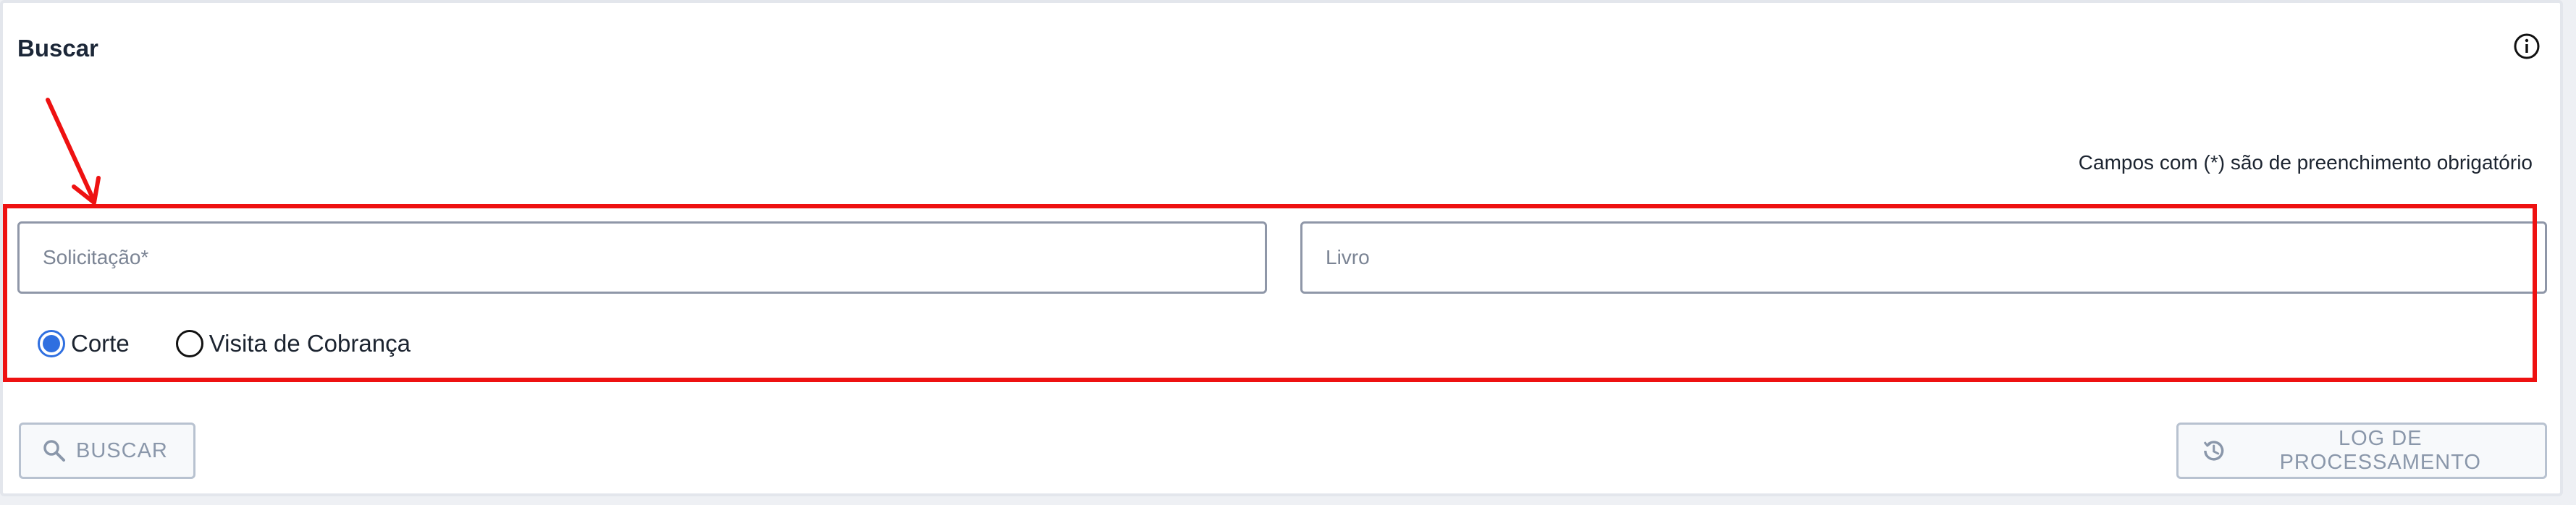 The width and height of the screenshot is (2576, 505). Describe the element at coordinates (2213, 451) in the screenshot. I see `history-icon` at that location.